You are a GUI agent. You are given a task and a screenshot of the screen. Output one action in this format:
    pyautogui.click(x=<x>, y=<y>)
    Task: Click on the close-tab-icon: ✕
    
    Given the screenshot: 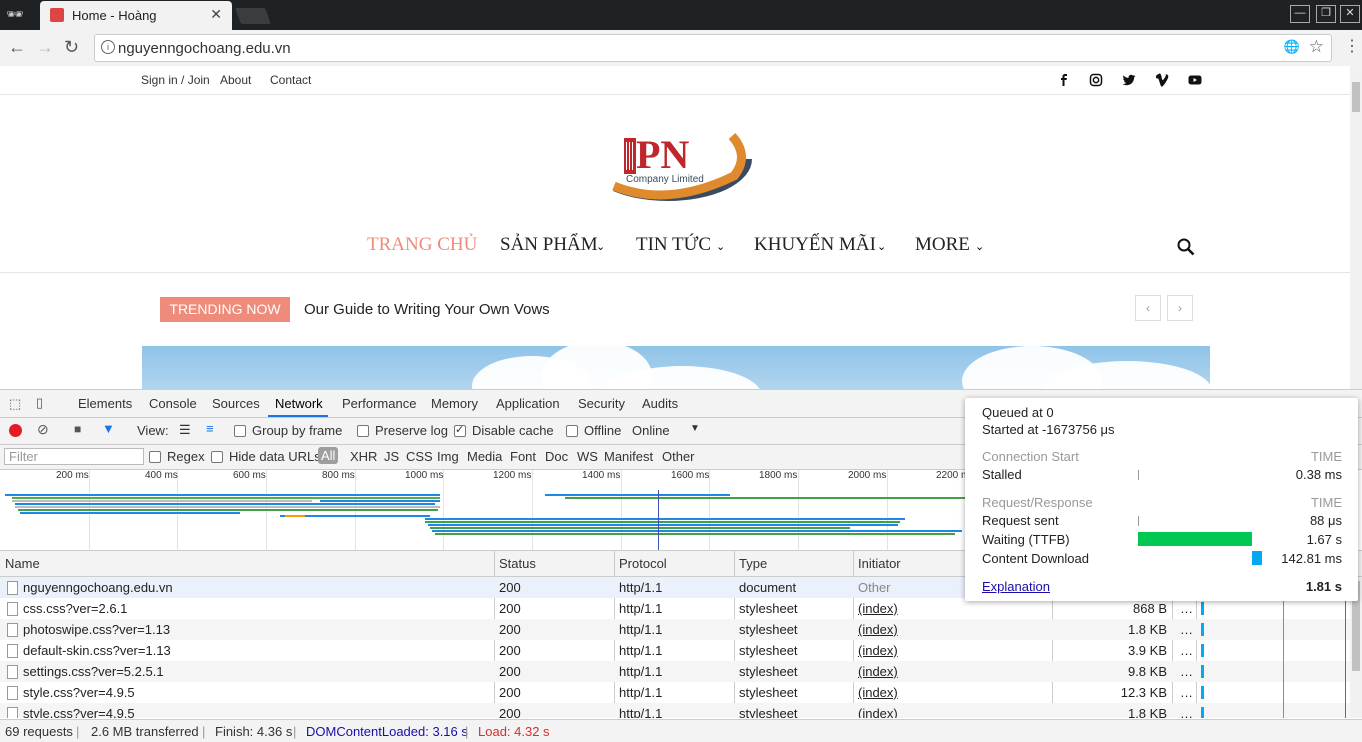 What is the action you would take?
    pyautogui.click(x=216, y=14)
    